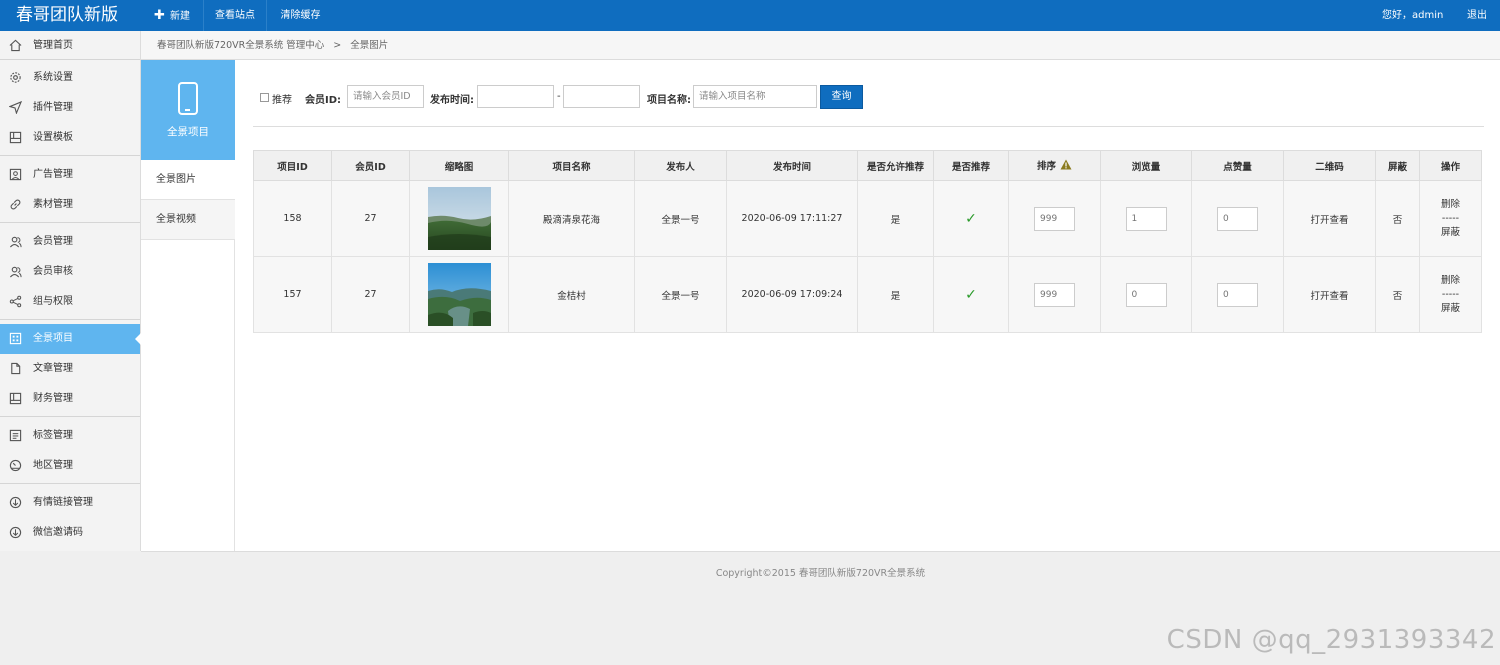 The height and width of the screenshot is (665, 1500). I want to click on sidebar-item-finance: 财务管理, so click(70, 399).